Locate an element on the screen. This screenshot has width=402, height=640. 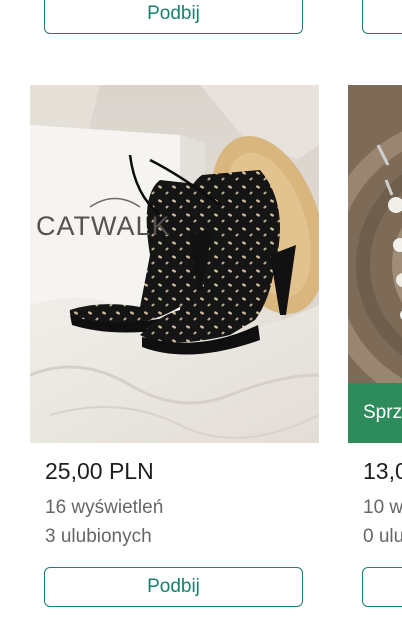
listing-price: 13,00 PLN is located at coordinates (382, 471).